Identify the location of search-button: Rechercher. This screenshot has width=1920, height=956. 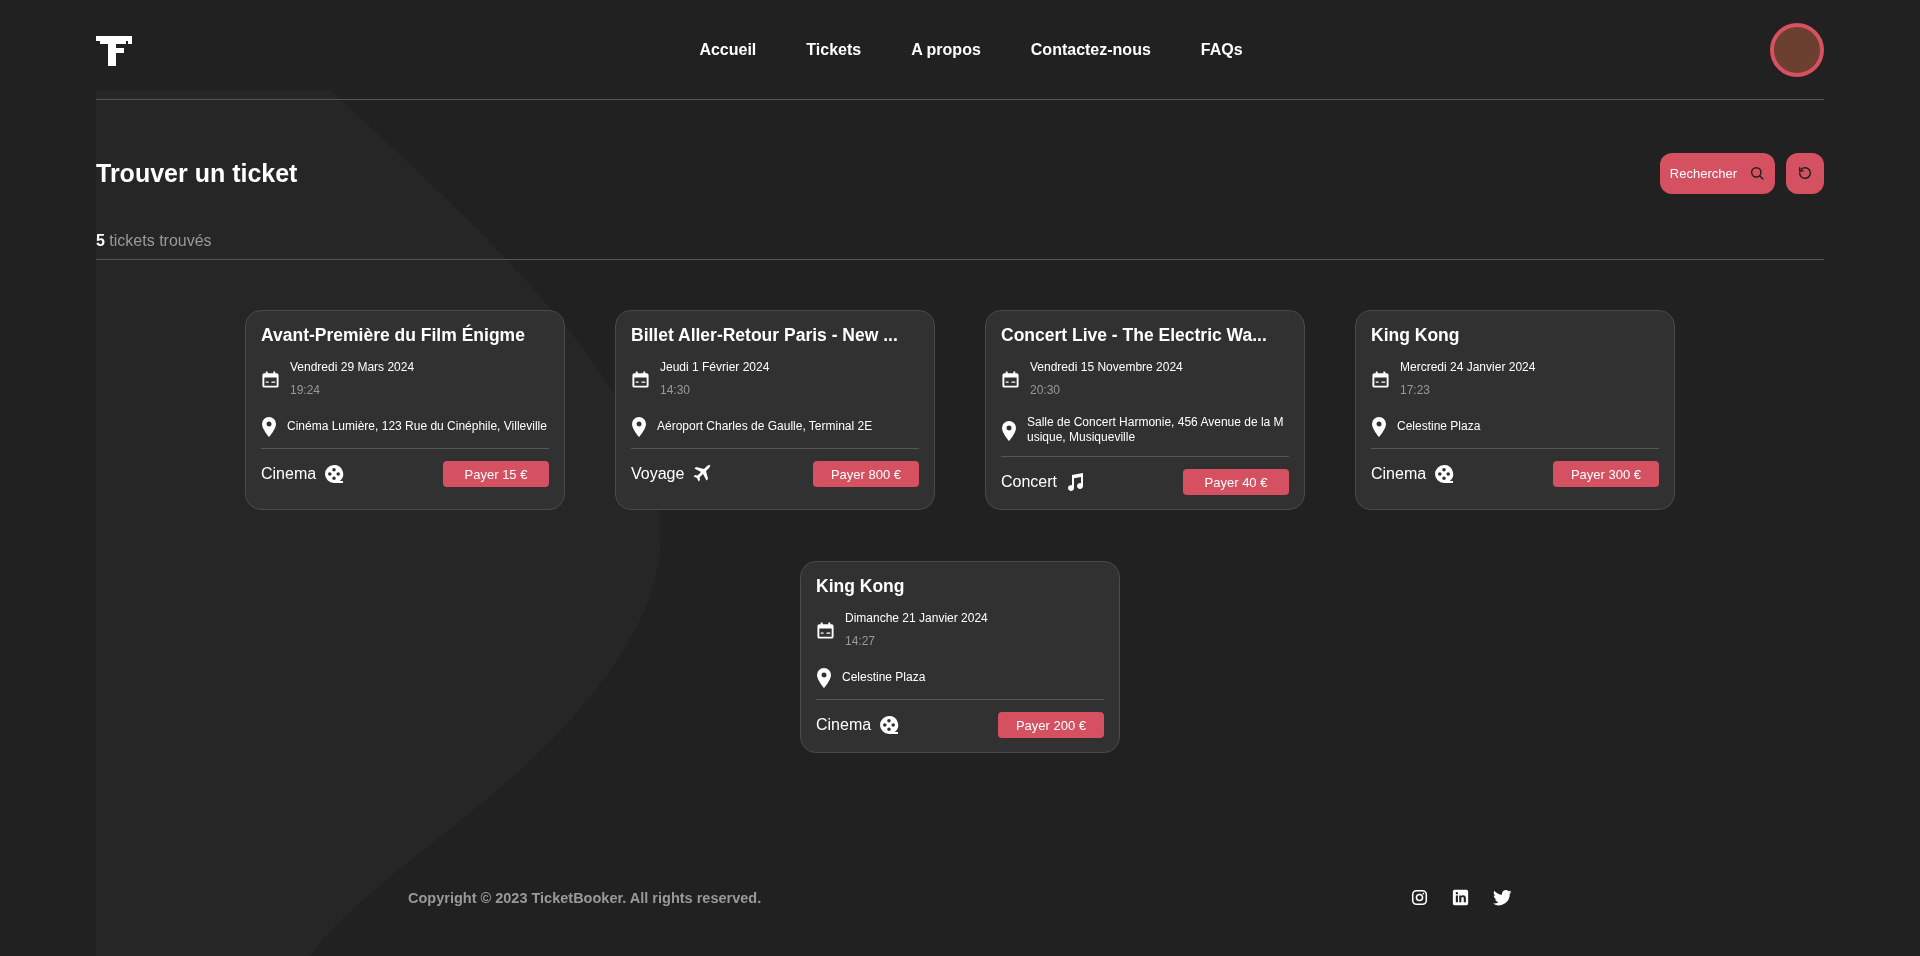
(1717, 173).